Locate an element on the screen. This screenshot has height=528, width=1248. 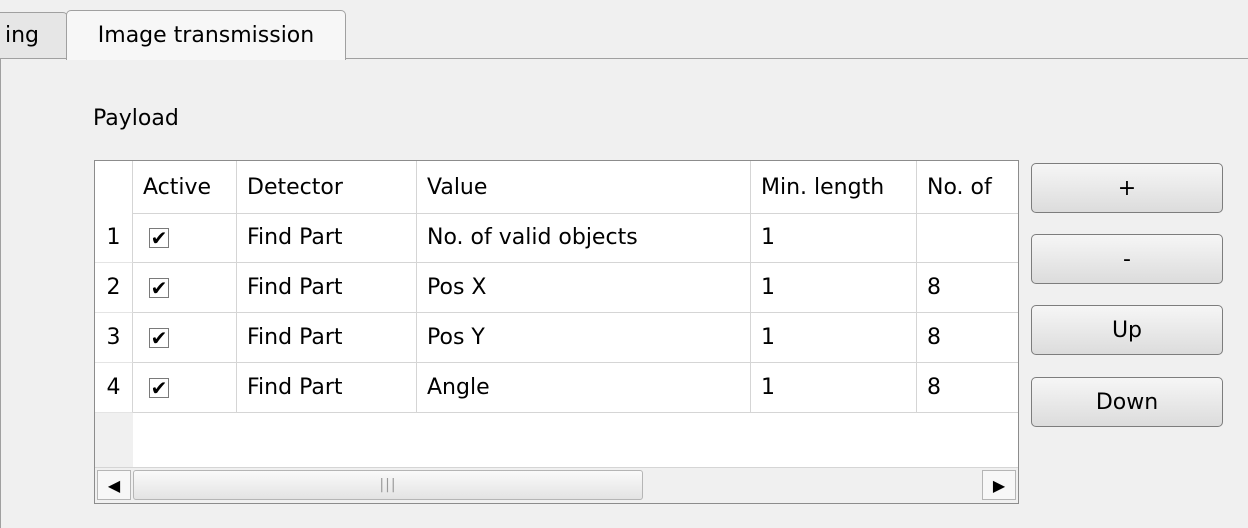
payload-label: Payload is located at coordinates (136, 118).